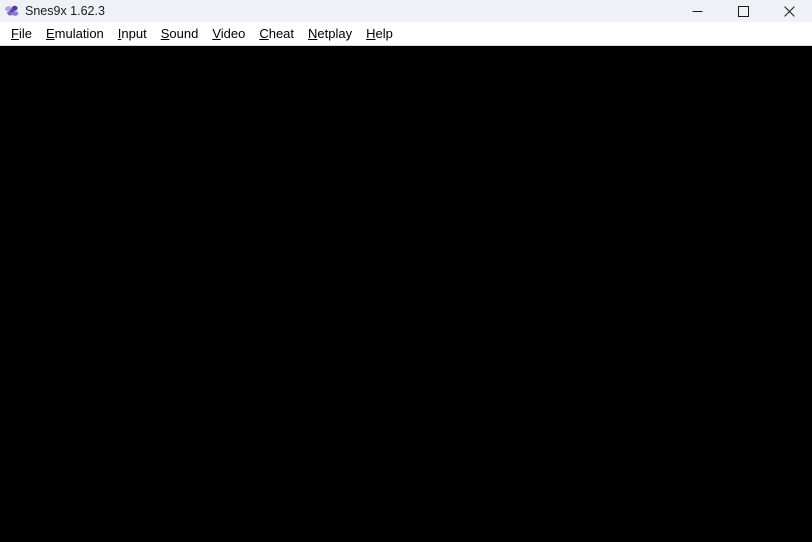 This screenshot has width=812, height=542. I want to click on close-icon, so click(789, 11).